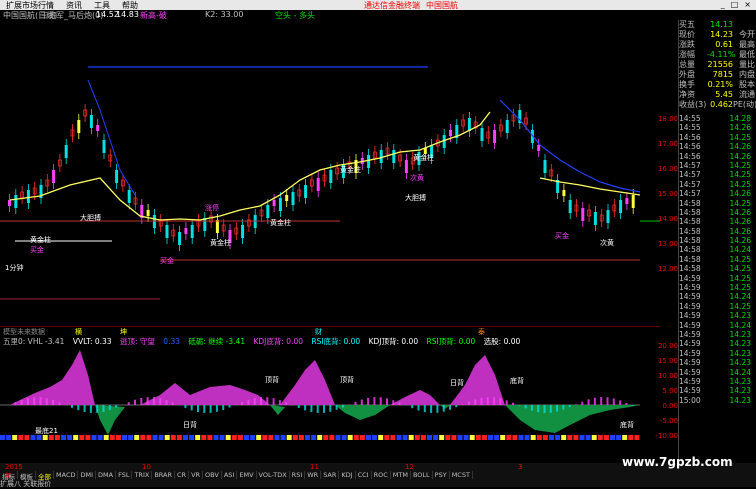  I want to click on quote-label: 换手, so click(693, 85).